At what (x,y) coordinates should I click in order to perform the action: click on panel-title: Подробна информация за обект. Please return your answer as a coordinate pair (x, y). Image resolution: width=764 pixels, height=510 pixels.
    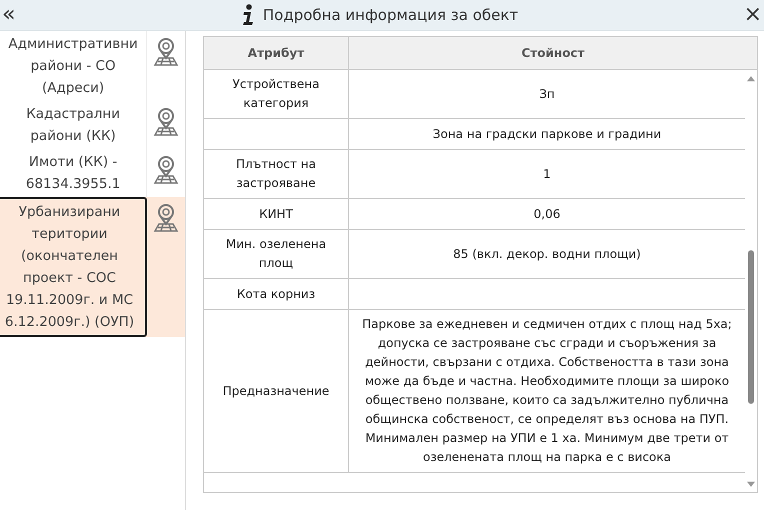
    Looking at the image, I should click on (390, 15).